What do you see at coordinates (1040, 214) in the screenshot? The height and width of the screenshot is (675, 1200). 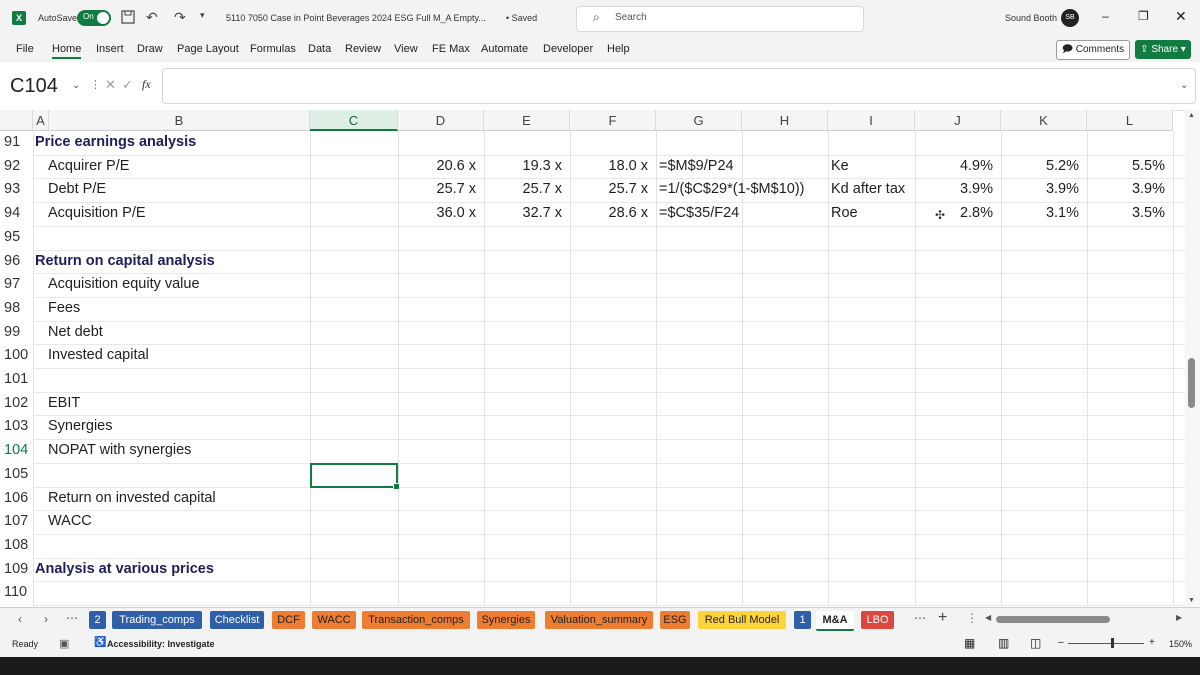 I see `cell-k: 3.1%` at bounding box center [1040, 214].